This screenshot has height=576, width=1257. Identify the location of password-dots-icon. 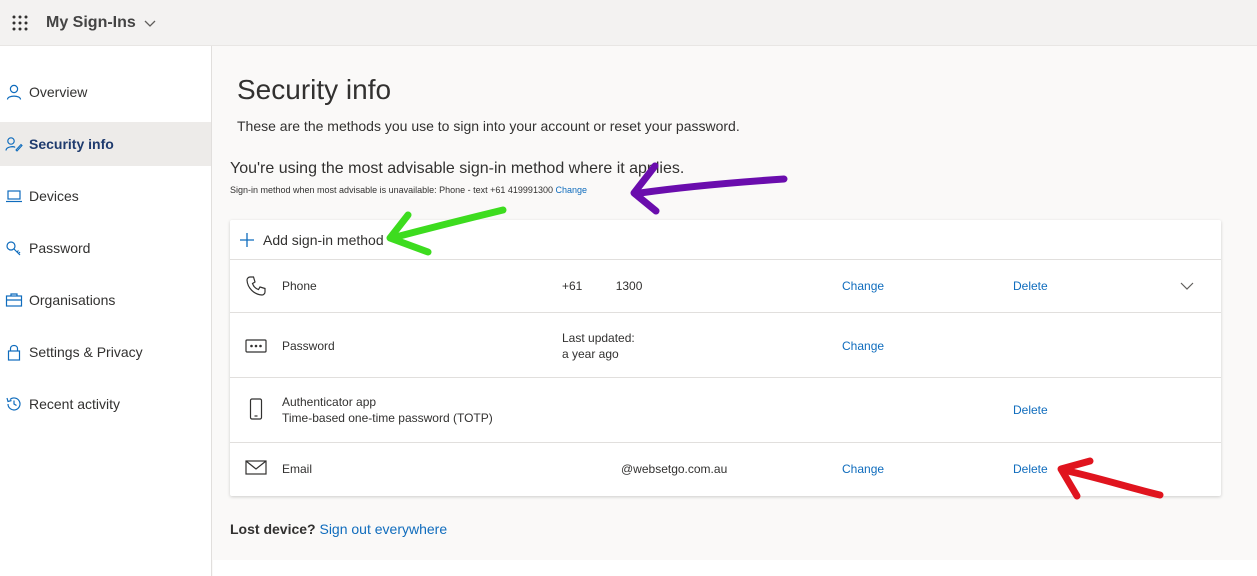
(256, 346).